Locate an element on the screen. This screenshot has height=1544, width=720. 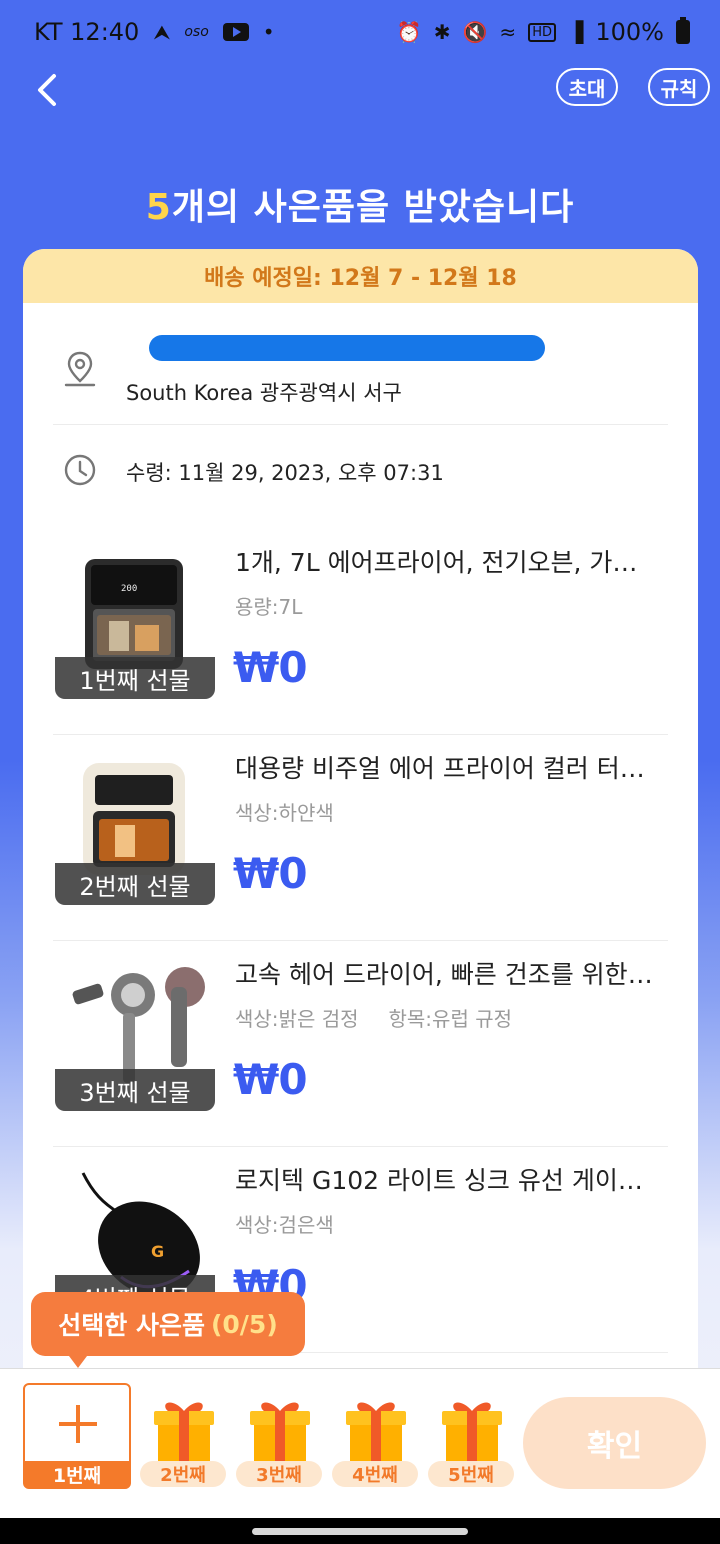
gift-slot-3: 3번째 is located at coordinates (279, 1441).